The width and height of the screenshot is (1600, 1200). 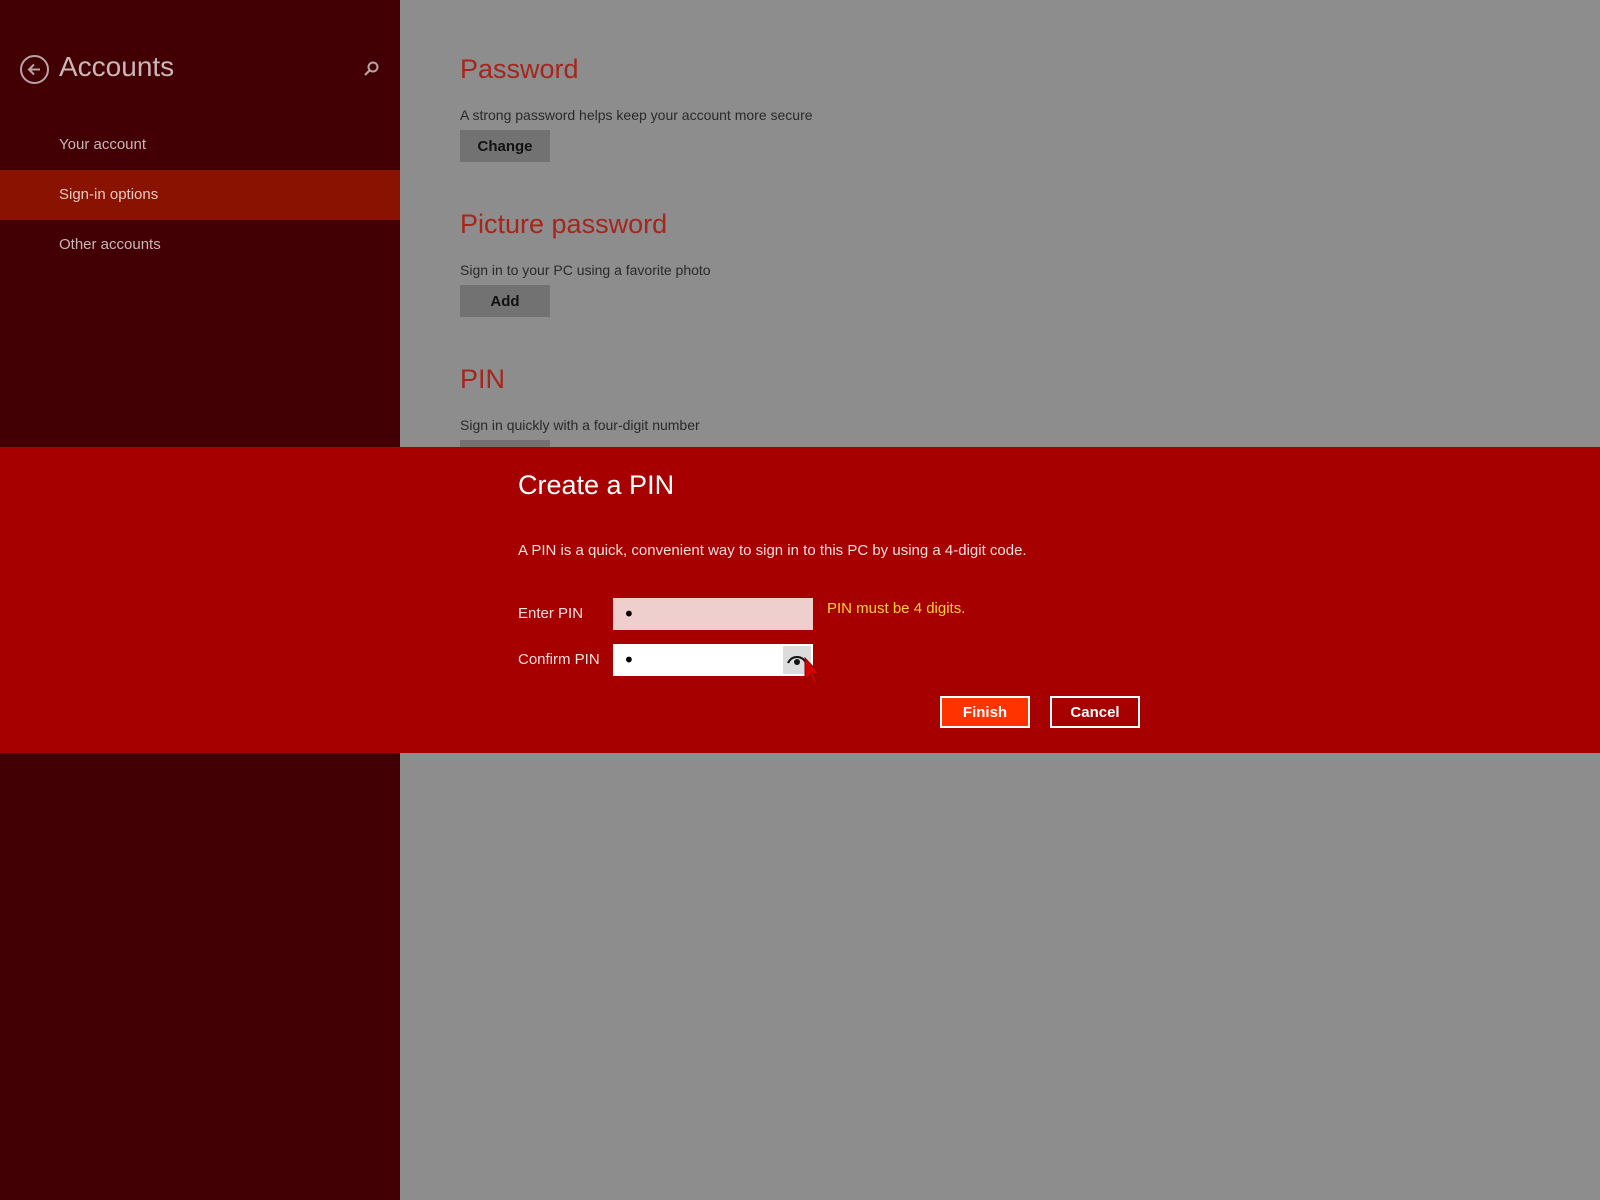 I want to click on search-button, so click(x=372, y=70).